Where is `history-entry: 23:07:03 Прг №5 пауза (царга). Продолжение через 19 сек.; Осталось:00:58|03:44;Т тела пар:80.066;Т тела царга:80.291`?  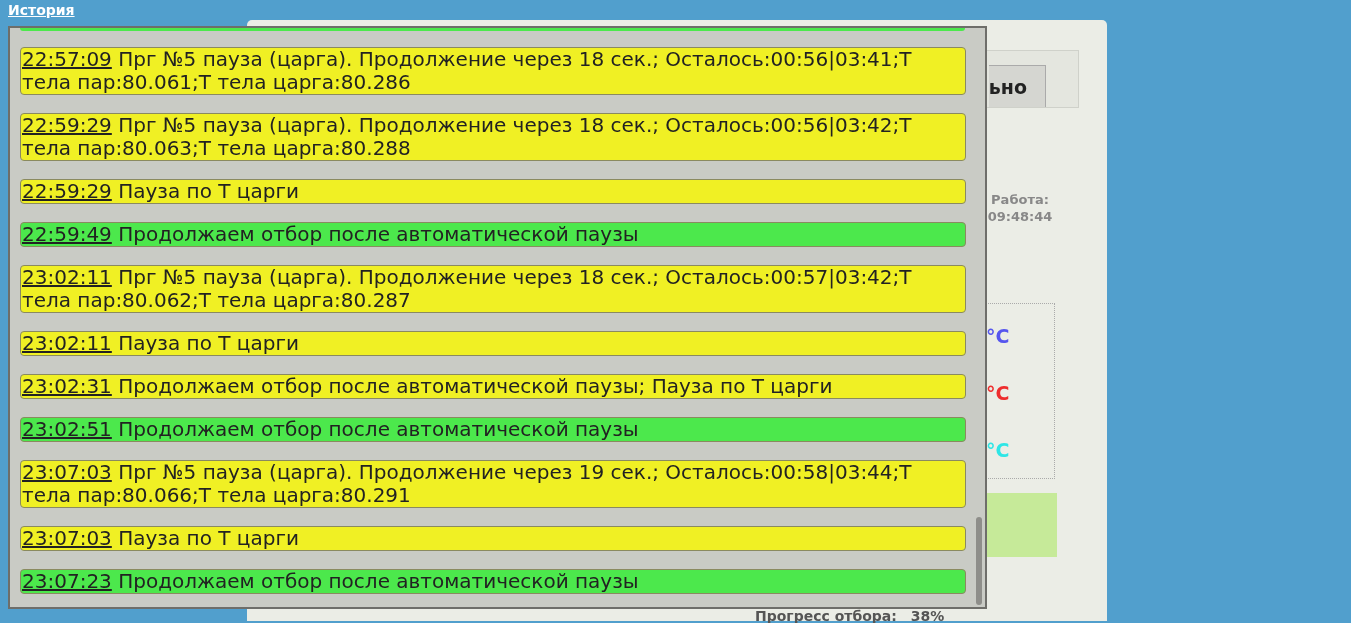 history-entry: 23:07:03 Прг №5 пауза (царга). Продолжение через 19 сек.; Осталось:00:58|03:44;Т тела пар:80.066;Т тела царга:80.291 is located at coordinates (493, 484).